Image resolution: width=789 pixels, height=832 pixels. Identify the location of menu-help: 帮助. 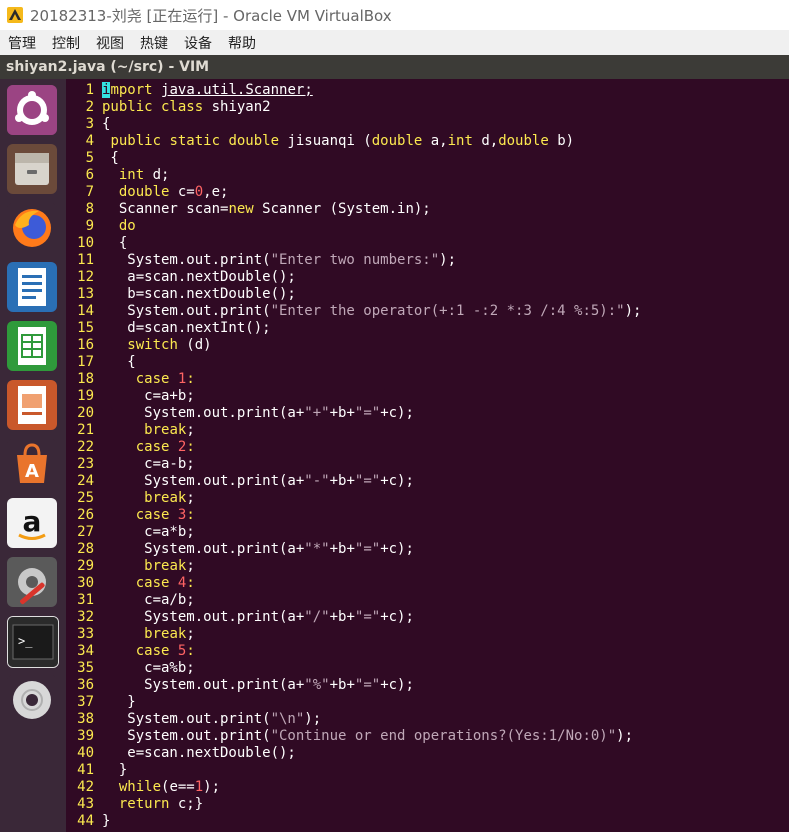
(242, 43).